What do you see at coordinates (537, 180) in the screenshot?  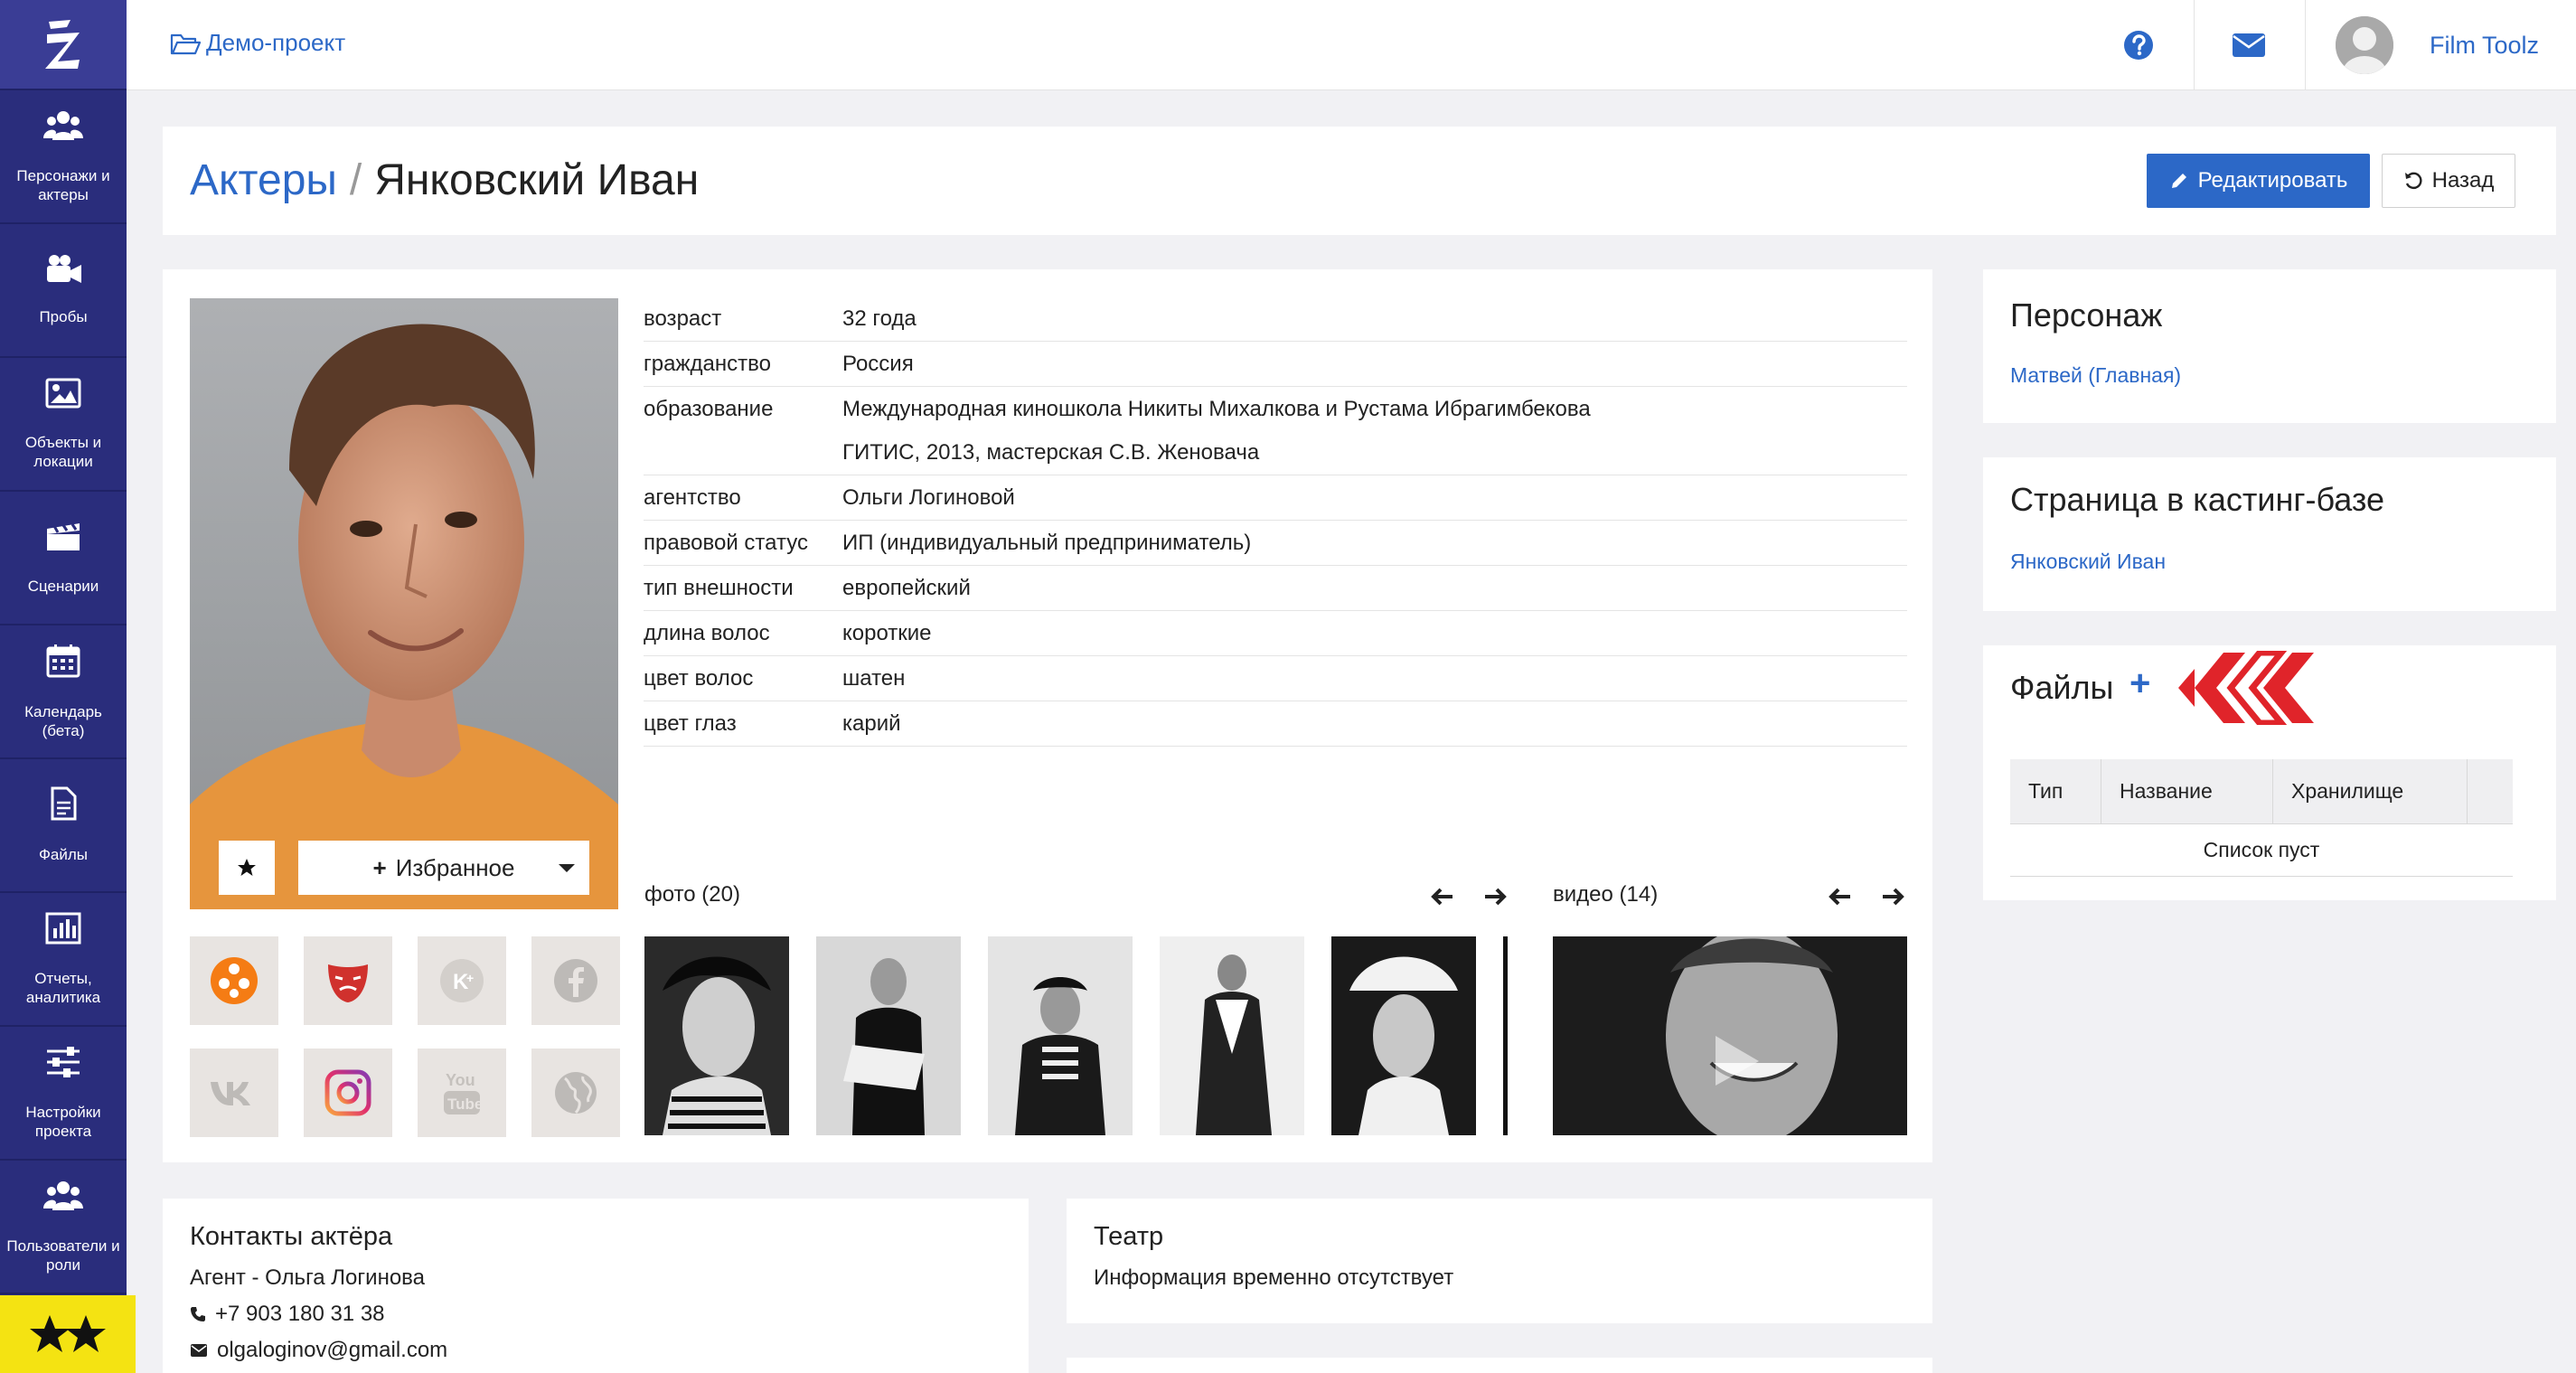 I see `page-title: Янковский Иван` at bounding box center [537, 180].